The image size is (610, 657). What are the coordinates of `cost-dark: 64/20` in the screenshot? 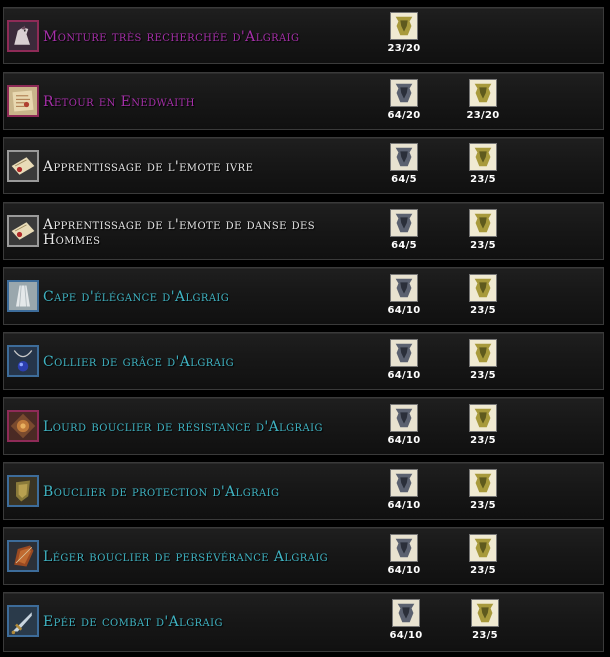 It's located at (404, 100).